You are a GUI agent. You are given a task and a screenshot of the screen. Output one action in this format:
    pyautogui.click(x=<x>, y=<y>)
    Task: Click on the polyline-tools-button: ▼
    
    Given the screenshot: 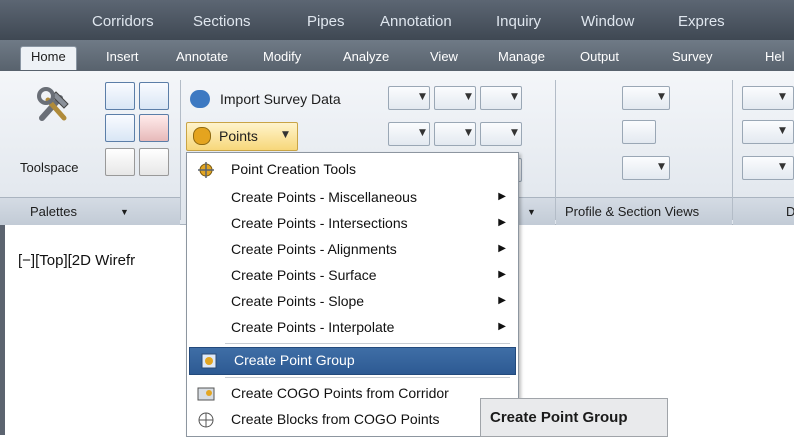 What is the action you would take?
    pyautogui.click(x=768, y=168)
    